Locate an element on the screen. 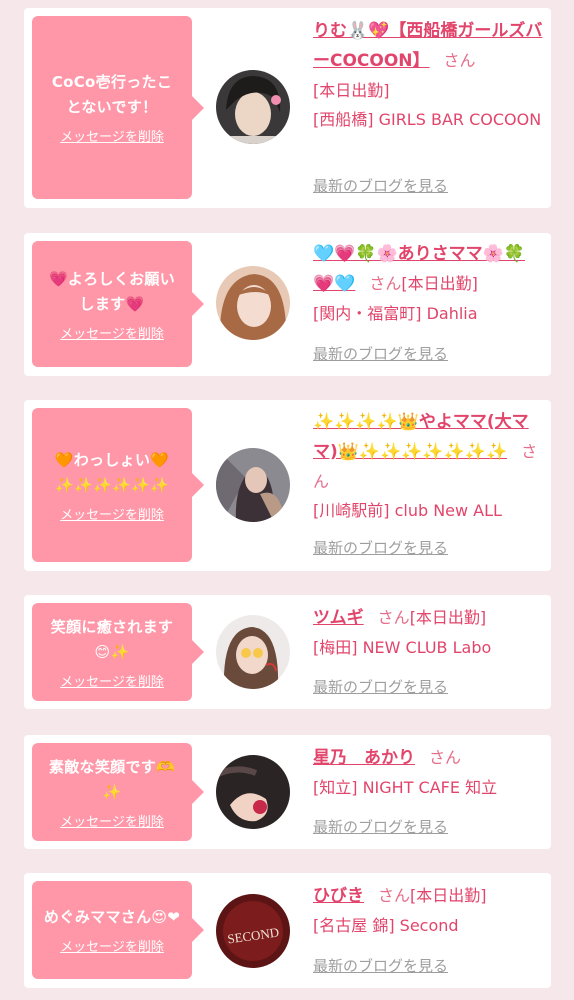 This screenshot has width=574, height=1000. profile-name-link: ツムギ is located at coordinates (338, 618).